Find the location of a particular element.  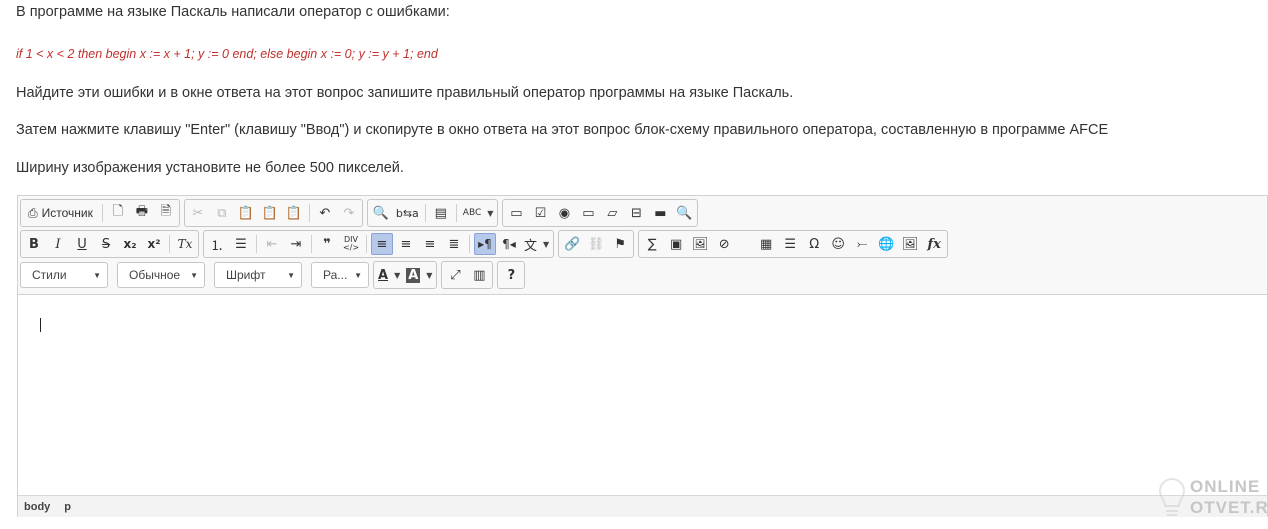

imagebutton-button: 🔍 is located at coordinates (684, 213).